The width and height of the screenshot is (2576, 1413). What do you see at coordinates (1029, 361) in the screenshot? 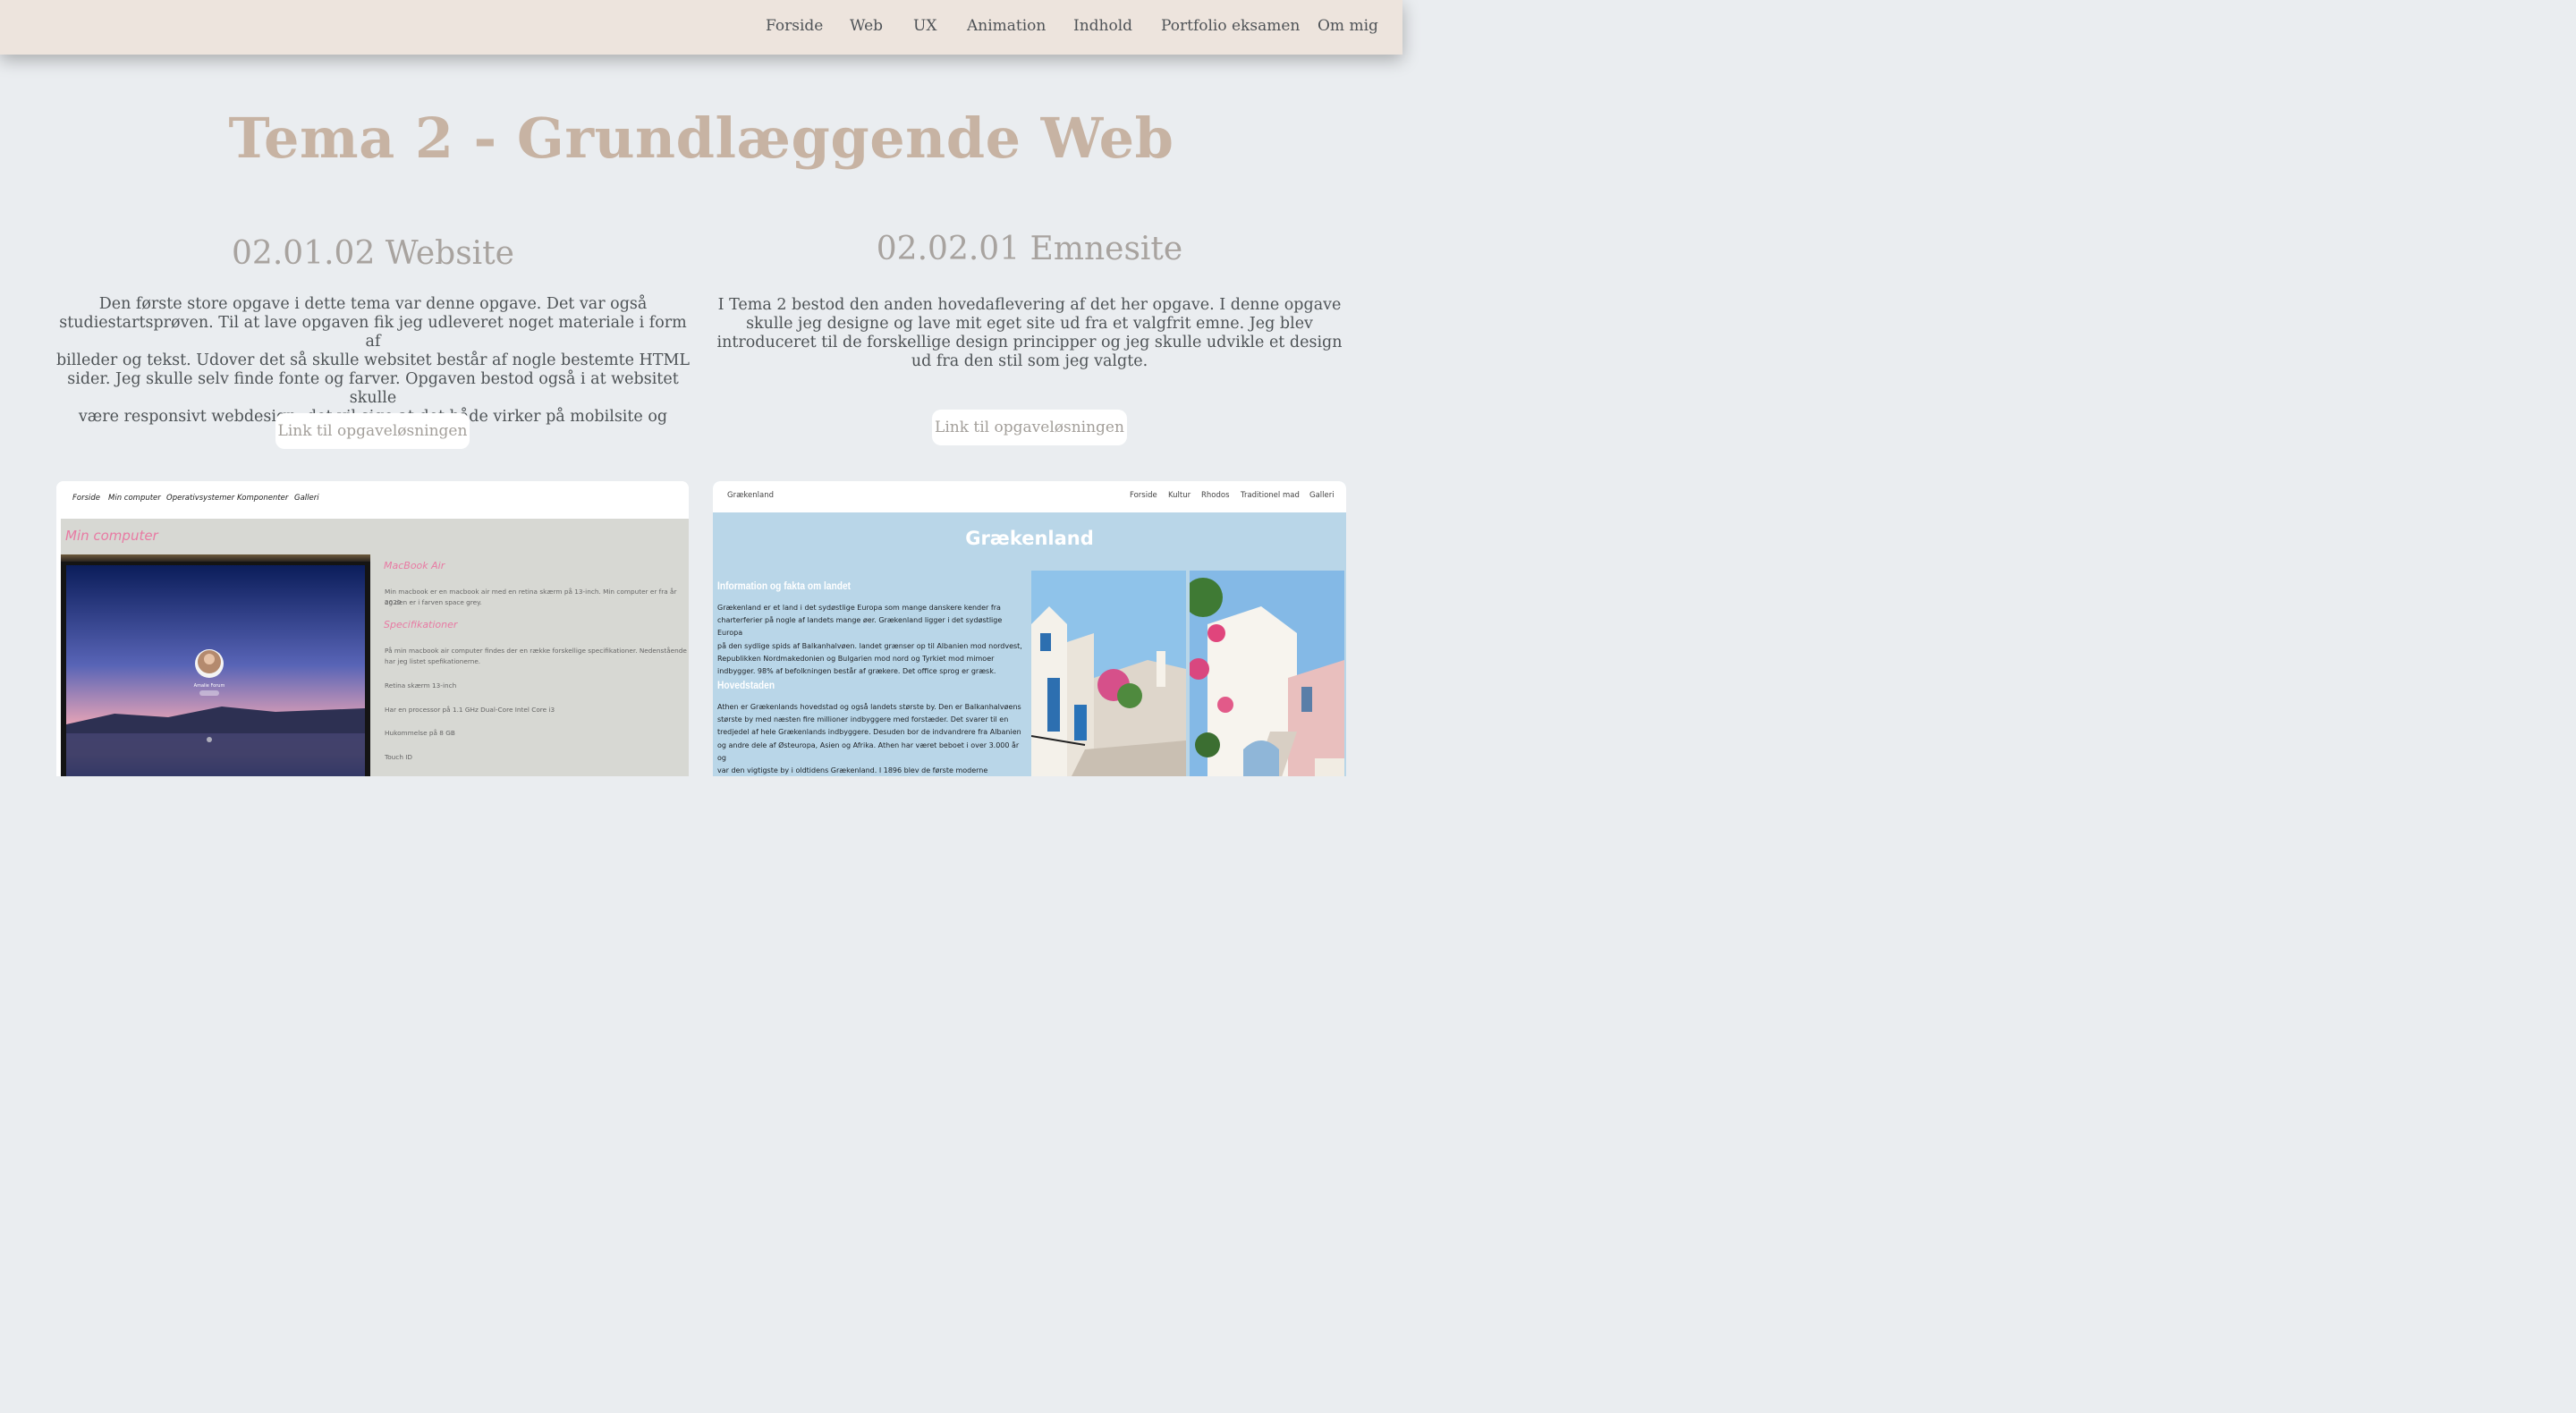
I see `desc-line: ud fra den stil som jeg valgte.` at bounding box center [1029, 361].